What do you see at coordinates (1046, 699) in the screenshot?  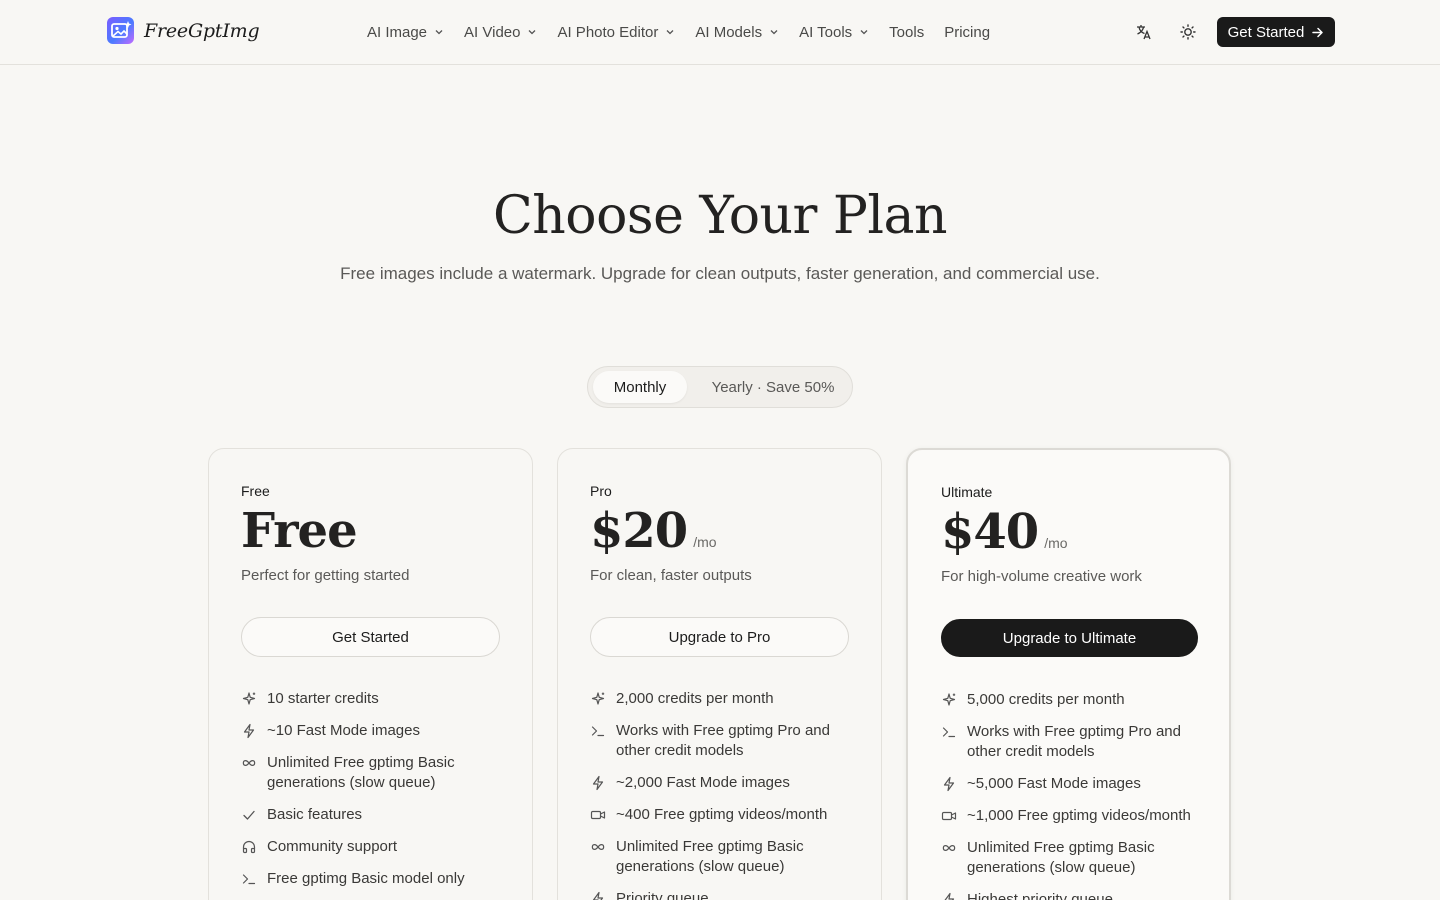 I see `feature-text: 5,000 credits per month` at bounding box center [1046, 699].